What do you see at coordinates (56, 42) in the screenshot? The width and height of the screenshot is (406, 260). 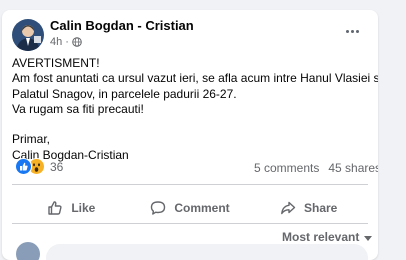 I see `post-time: 4h` at bounding box center [56, 42].